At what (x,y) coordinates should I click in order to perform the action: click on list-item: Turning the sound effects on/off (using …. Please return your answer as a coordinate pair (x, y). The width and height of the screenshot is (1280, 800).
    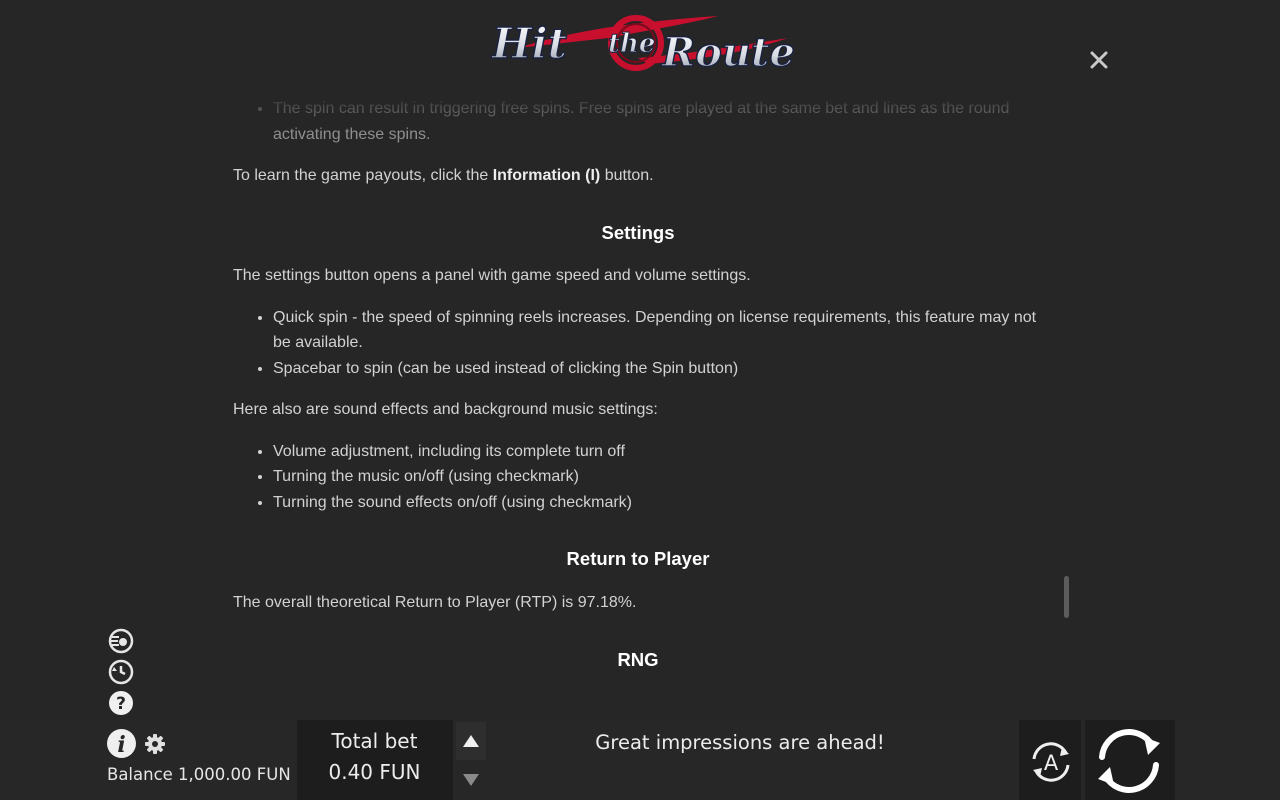
    Looking at the image, I should click on (658, 503).